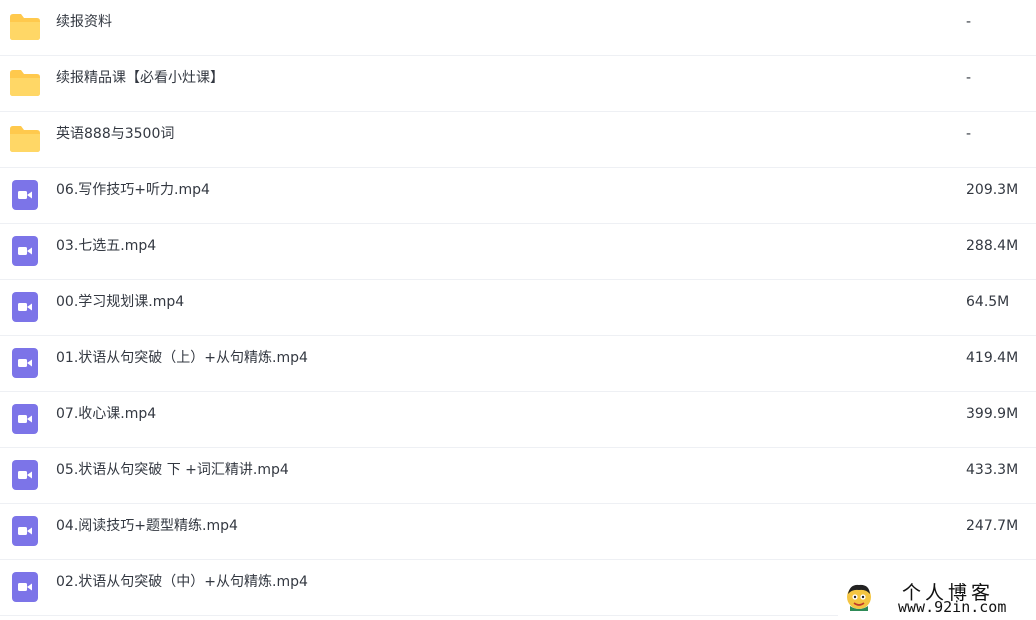 This screenshot has width=1036, height=620. What do you see at coordinates (988, 302) in the screenshot?
I see `file-size: 64.5M` at bounding box center [988, 302].